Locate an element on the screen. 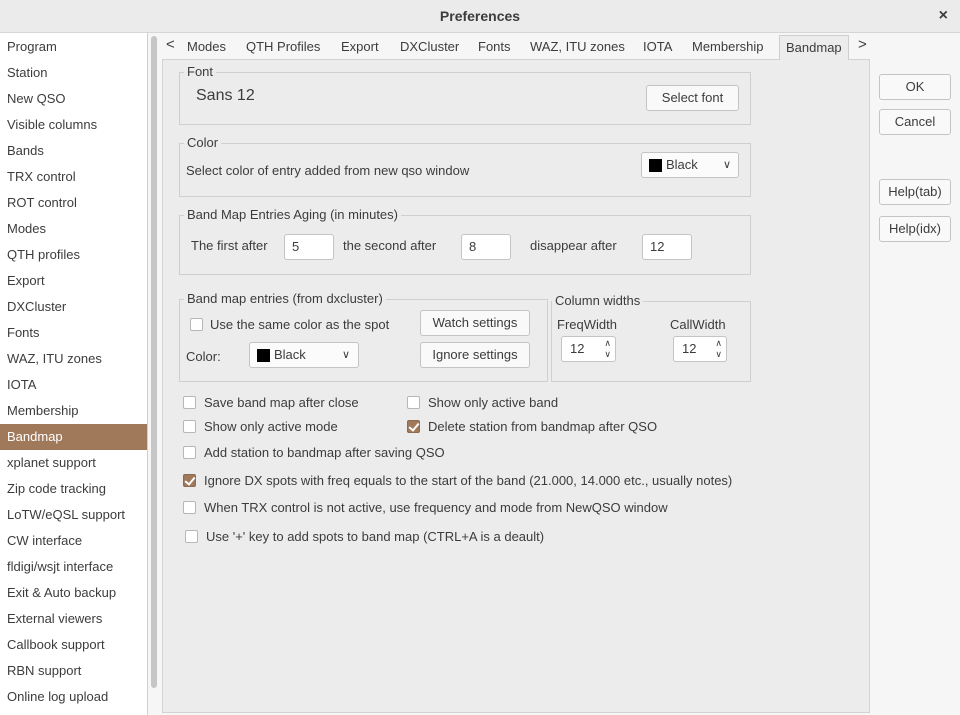  sidebar-item-rot-control: ROT control is located at coordinates (73, 203).